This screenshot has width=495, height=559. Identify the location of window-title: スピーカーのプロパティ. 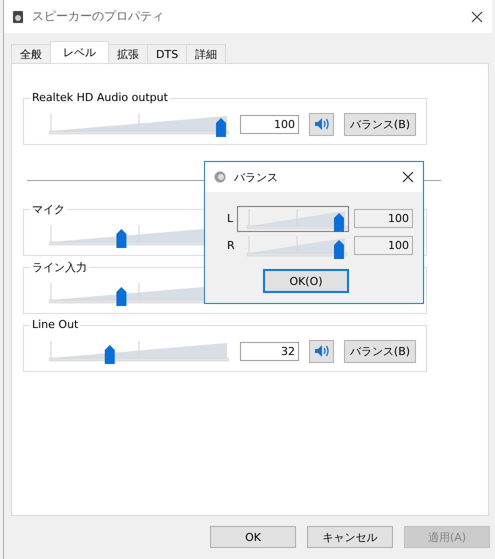
(98, 16).